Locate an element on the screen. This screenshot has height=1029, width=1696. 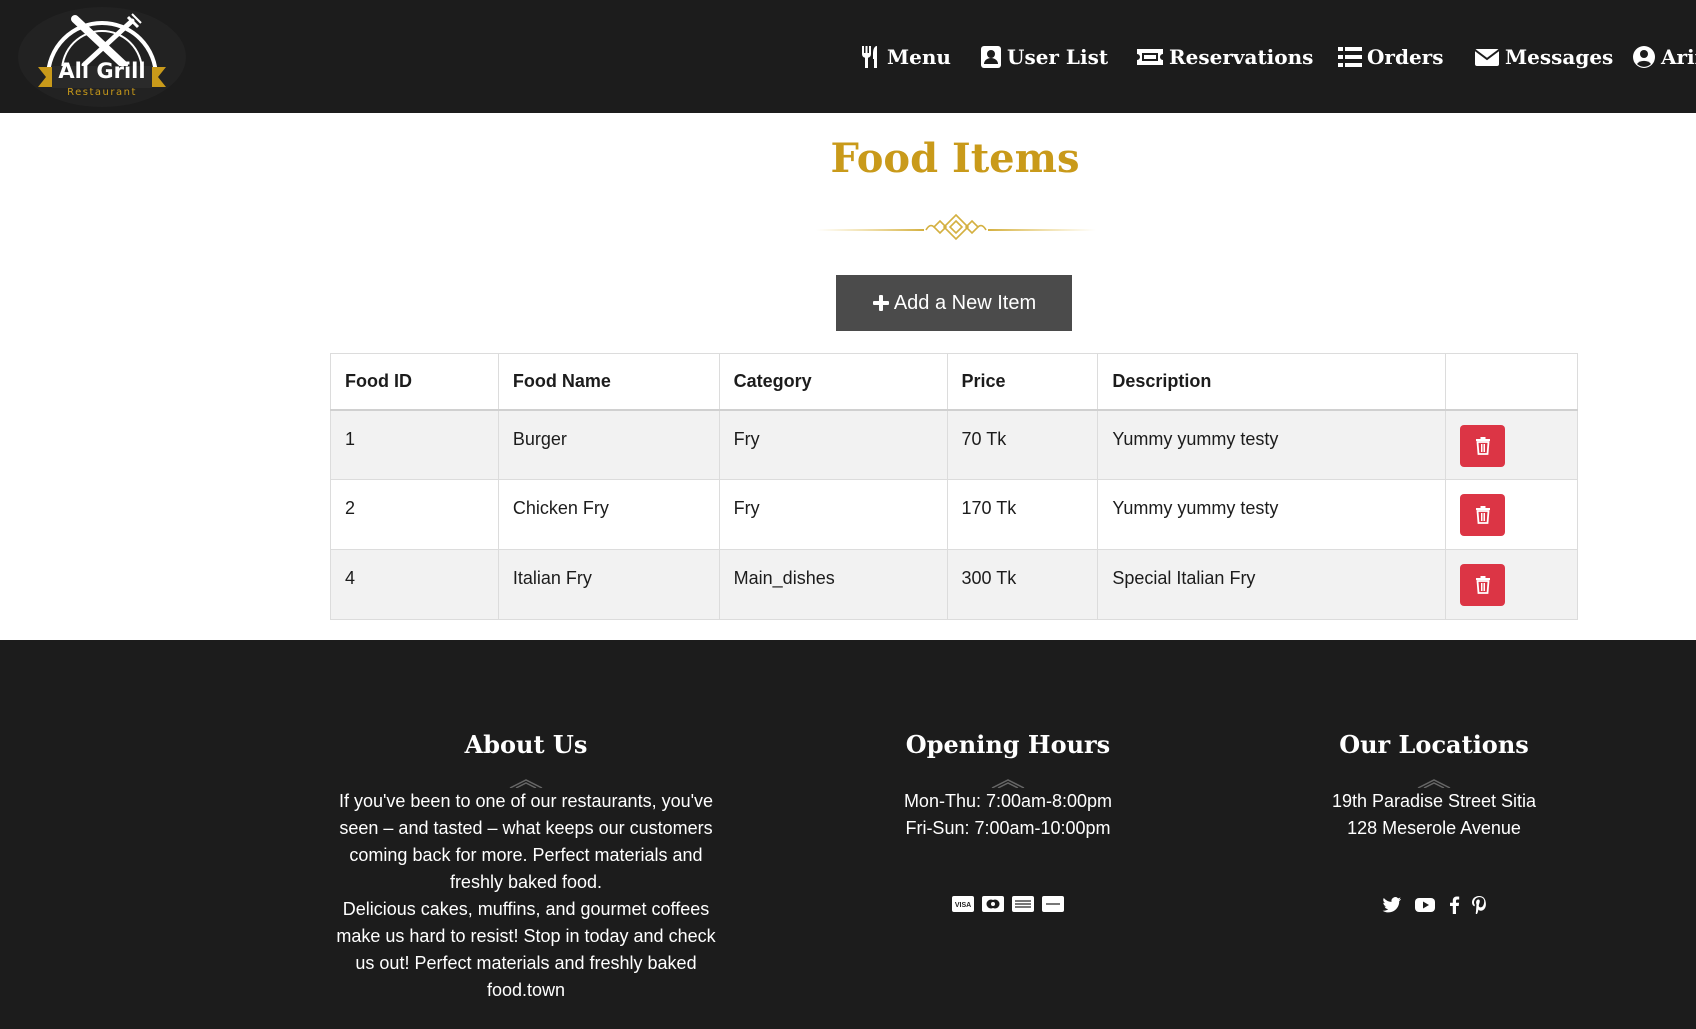
ticket-icon is located at coordinates (1150, 57).